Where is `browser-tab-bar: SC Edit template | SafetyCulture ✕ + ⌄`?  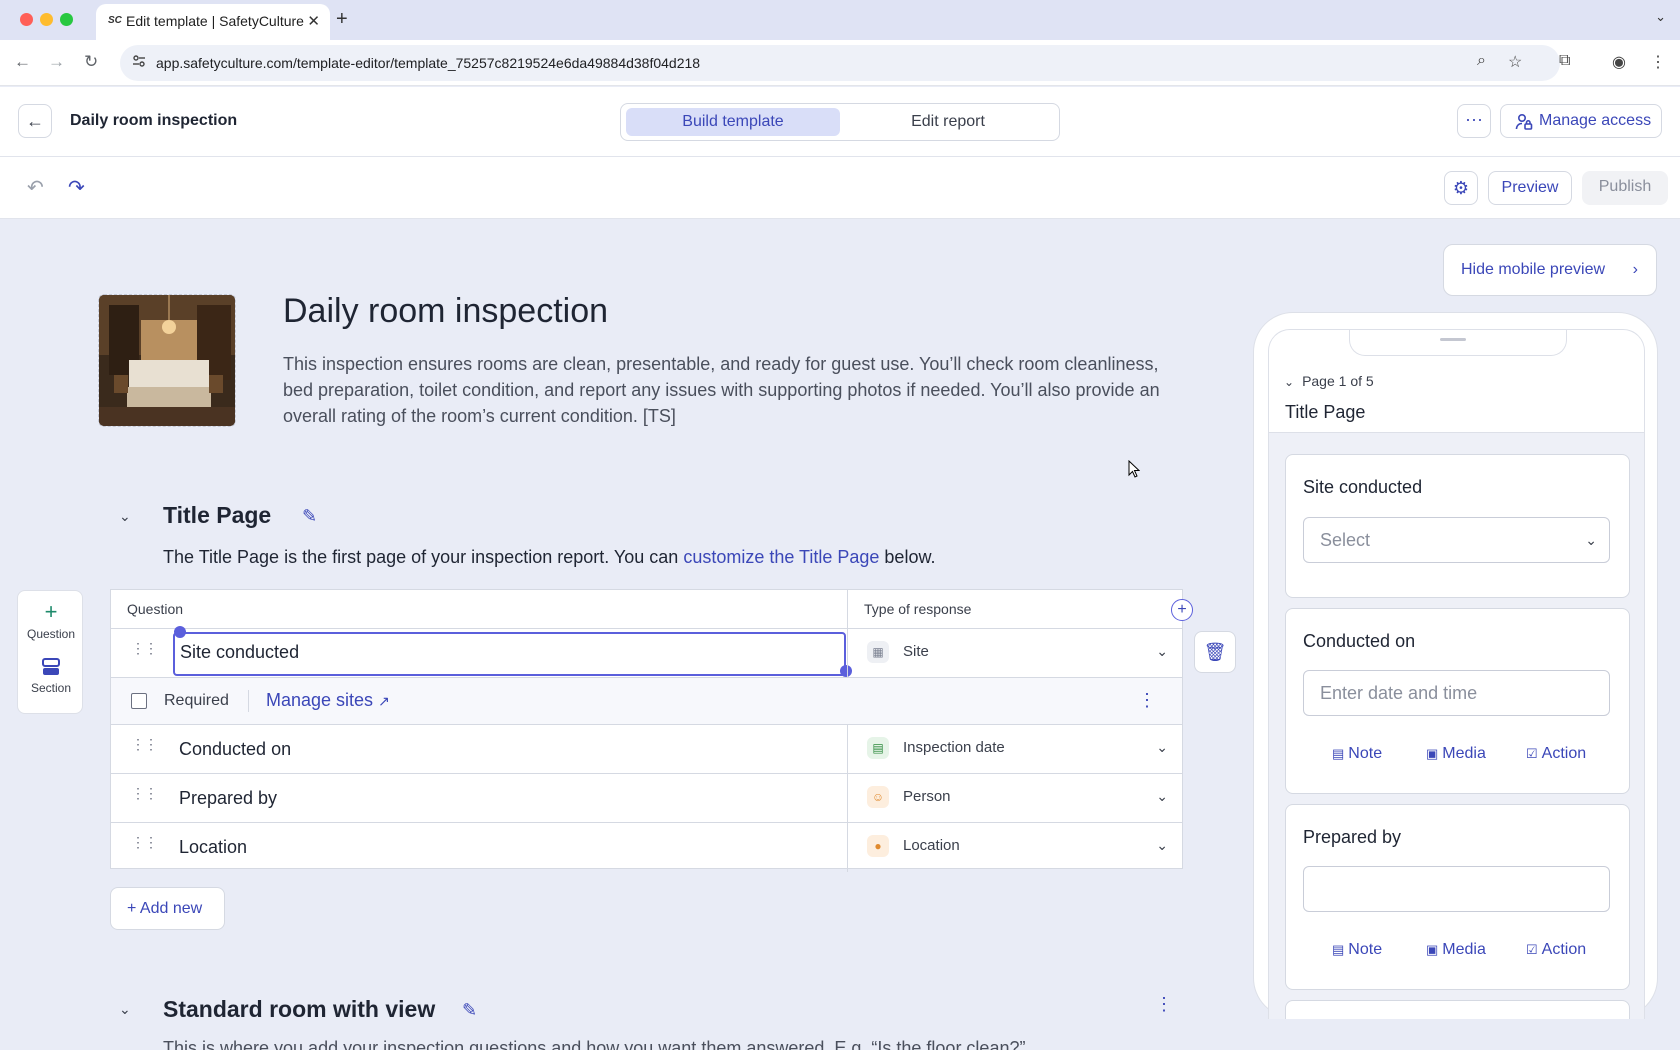 browser-tab-bar: SC Edit template | SafetyCulture ✕ + ⌄ is located at coordinates (840, 20).